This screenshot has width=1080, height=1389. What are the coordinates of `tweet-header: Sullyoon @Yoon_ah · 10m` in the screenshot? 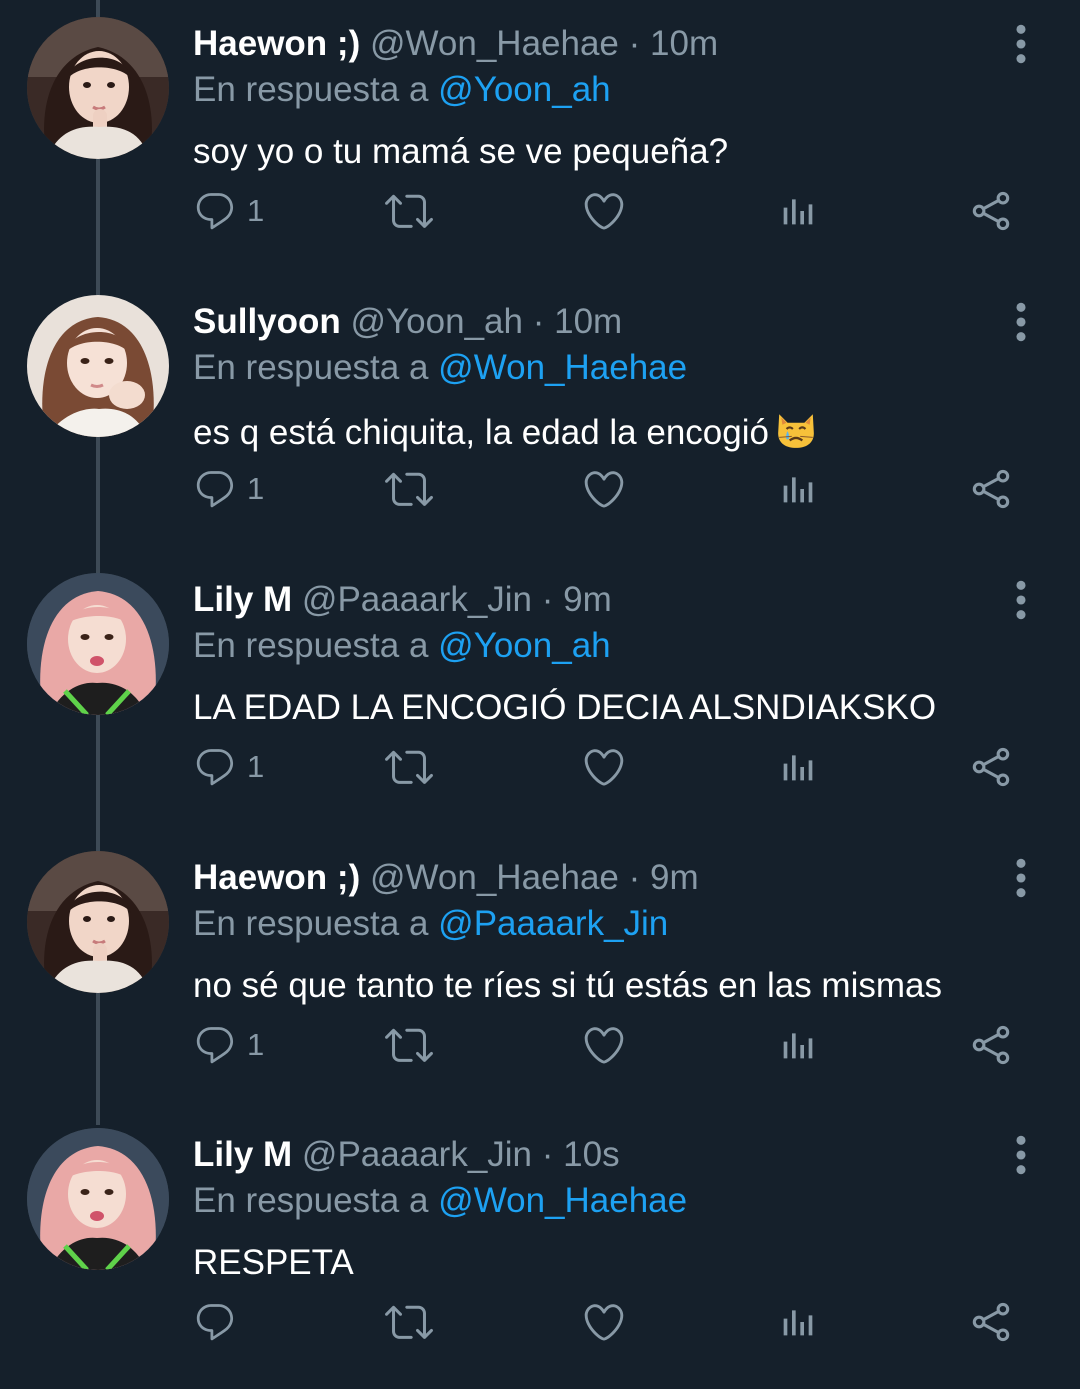 It's located at (407, 322).